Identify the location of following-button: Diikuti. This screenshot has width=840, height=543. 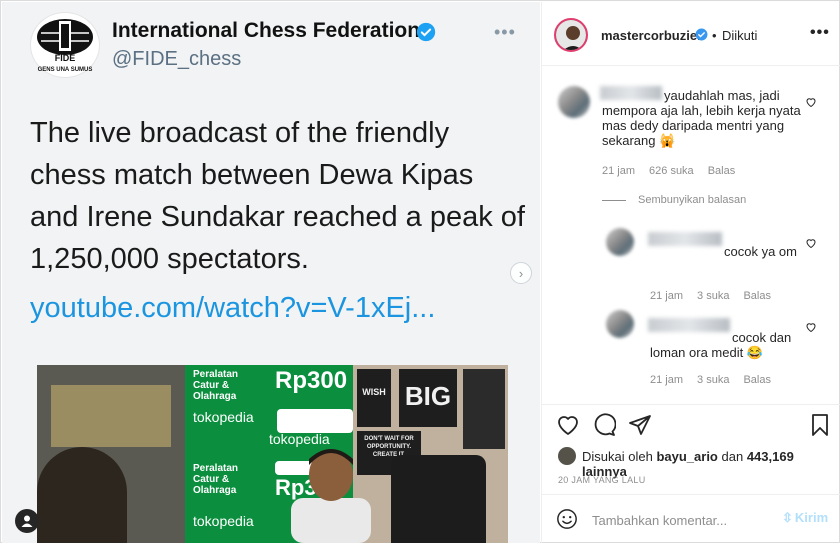
(739, 35).